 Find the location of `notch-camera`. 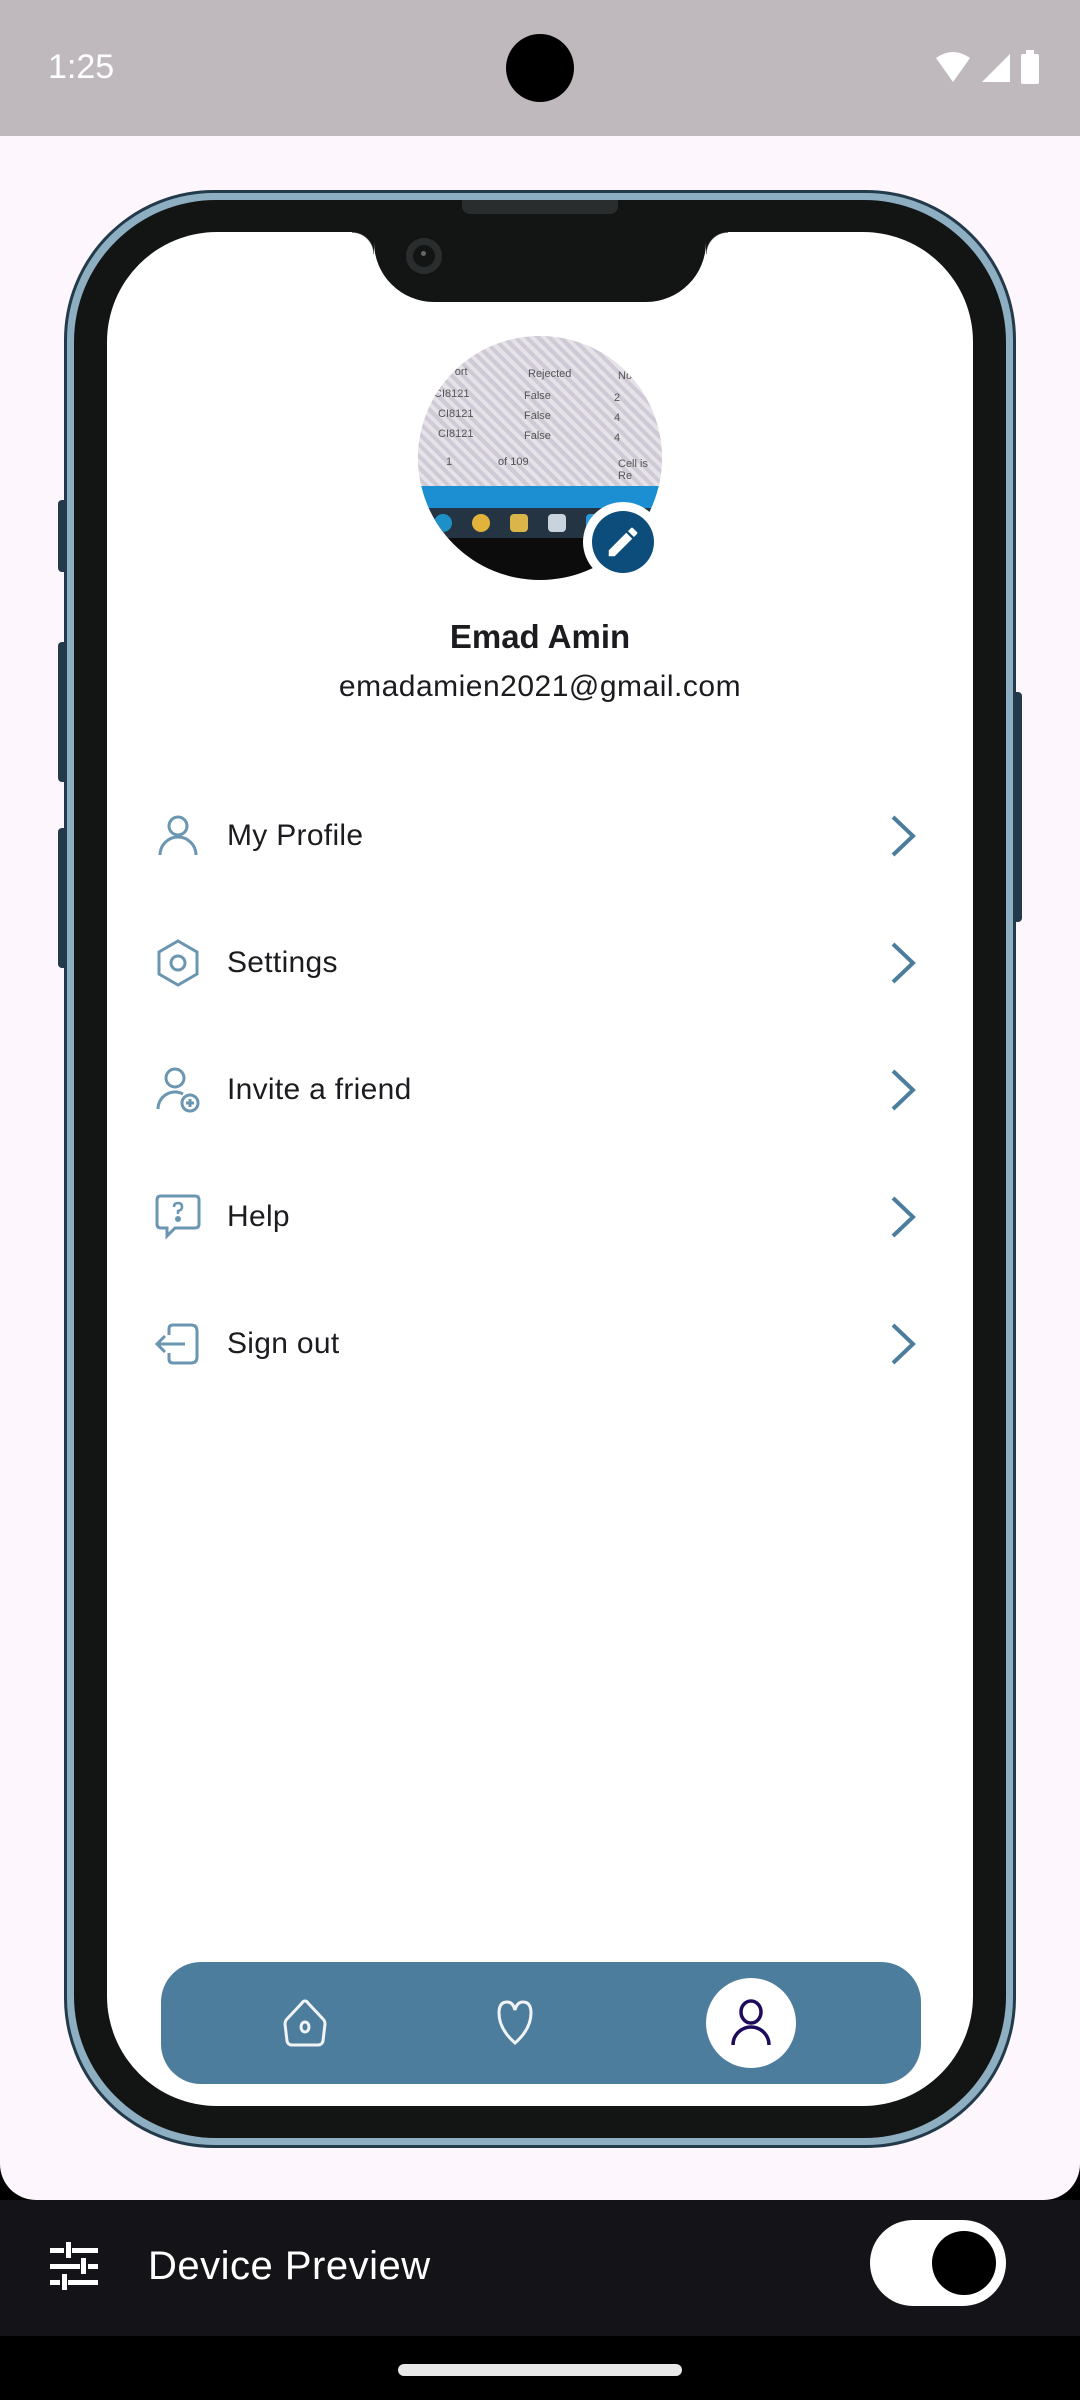

notch-camera is located at coordinates (424, 256).